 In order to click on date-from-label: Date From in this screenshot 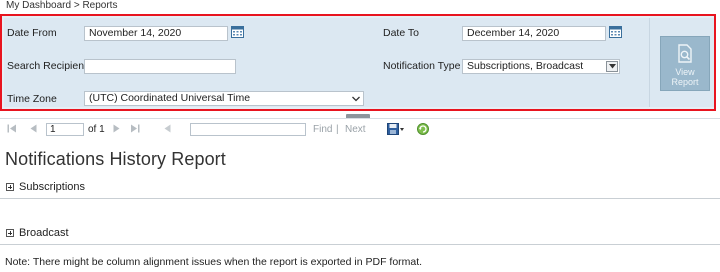, I will do `click(32, 33)`.